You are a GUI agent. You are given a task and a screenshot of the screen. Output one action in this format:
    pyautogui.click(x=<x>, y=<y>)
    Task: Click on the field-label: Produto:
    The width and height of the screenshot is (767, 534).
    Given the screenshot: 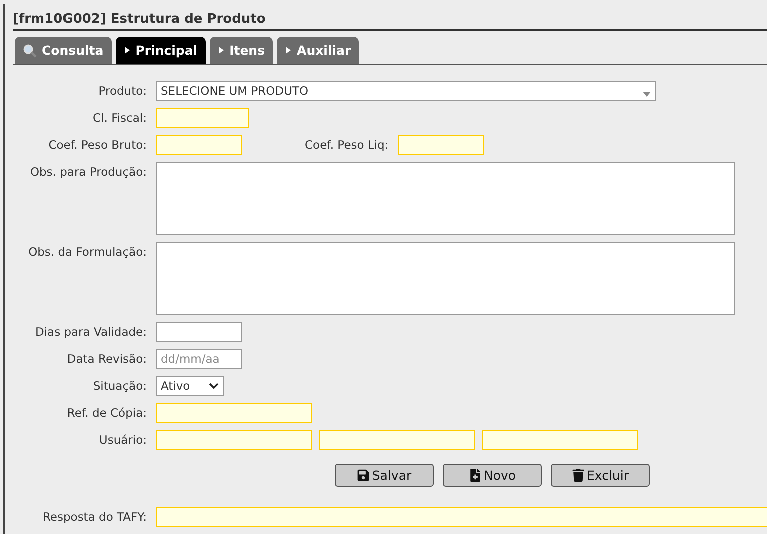 What is the action you would take?
    pyautogui.click(x=122, y=90)
    